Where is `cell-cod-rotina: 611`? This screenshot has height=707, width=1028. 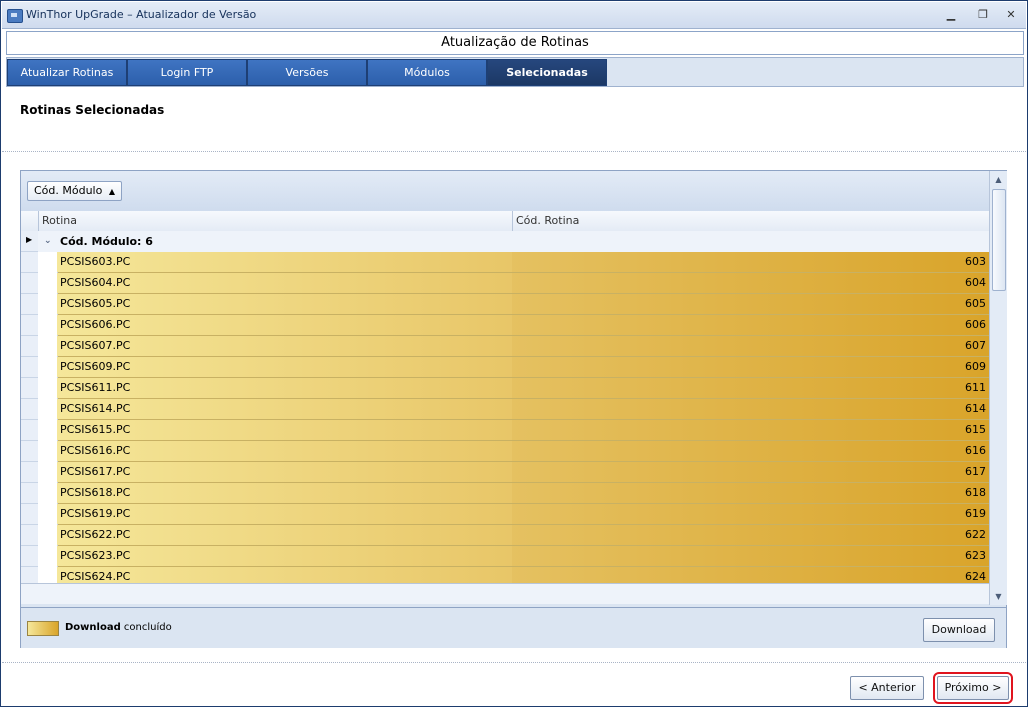
cell-cod-rotina: 611 is located at coordinates (750, 388).